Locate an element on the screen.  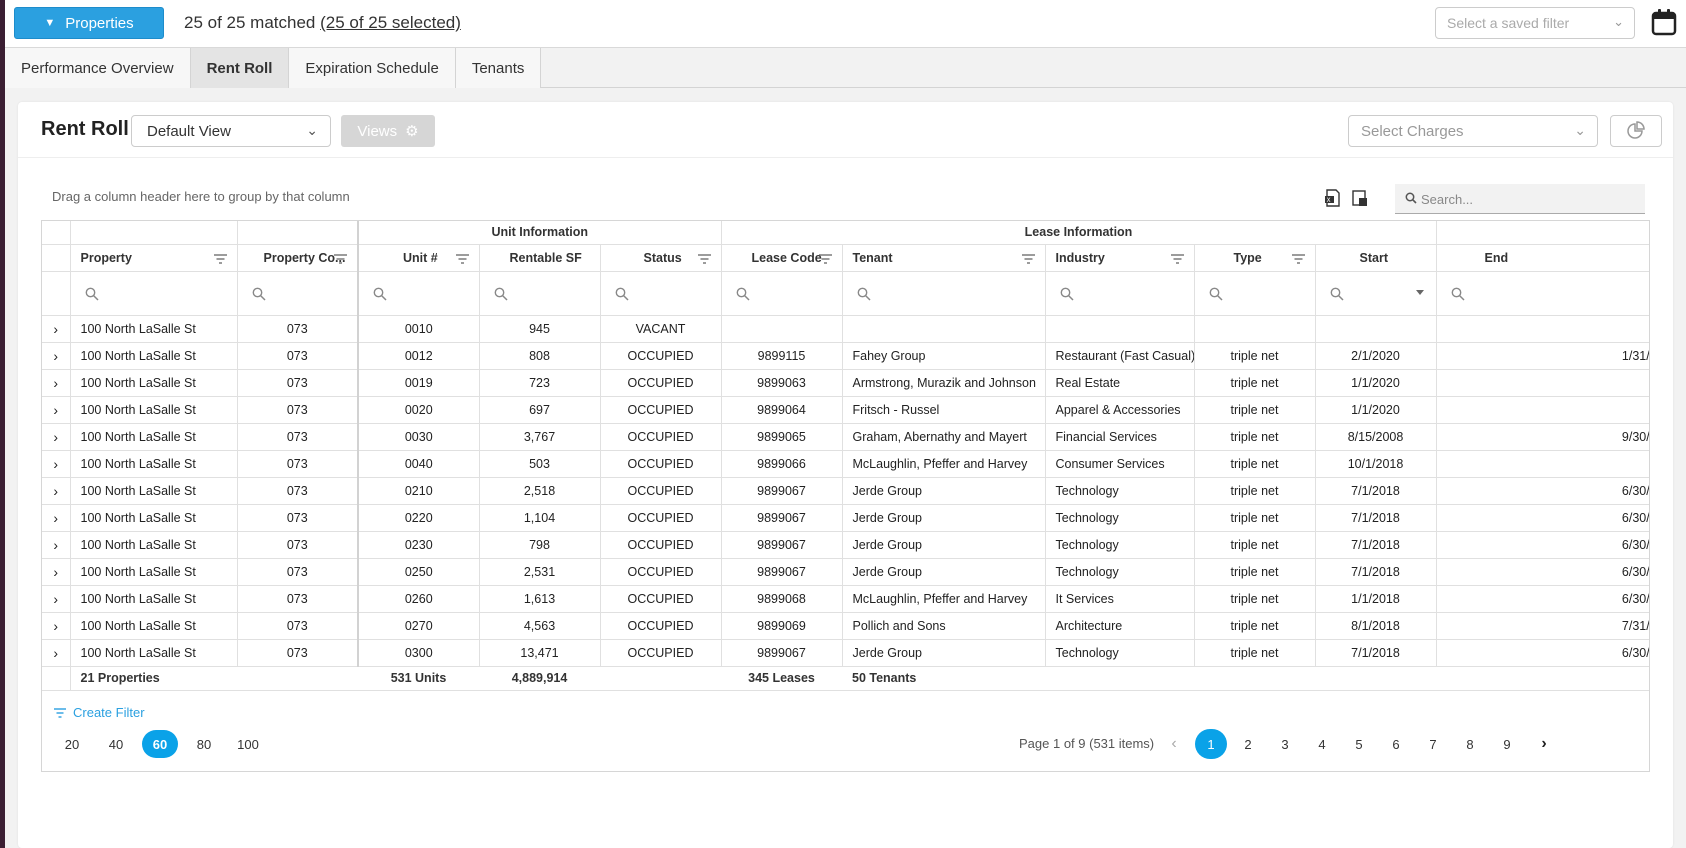
page-button-6: 6 is located at coordinates (1396, 744).